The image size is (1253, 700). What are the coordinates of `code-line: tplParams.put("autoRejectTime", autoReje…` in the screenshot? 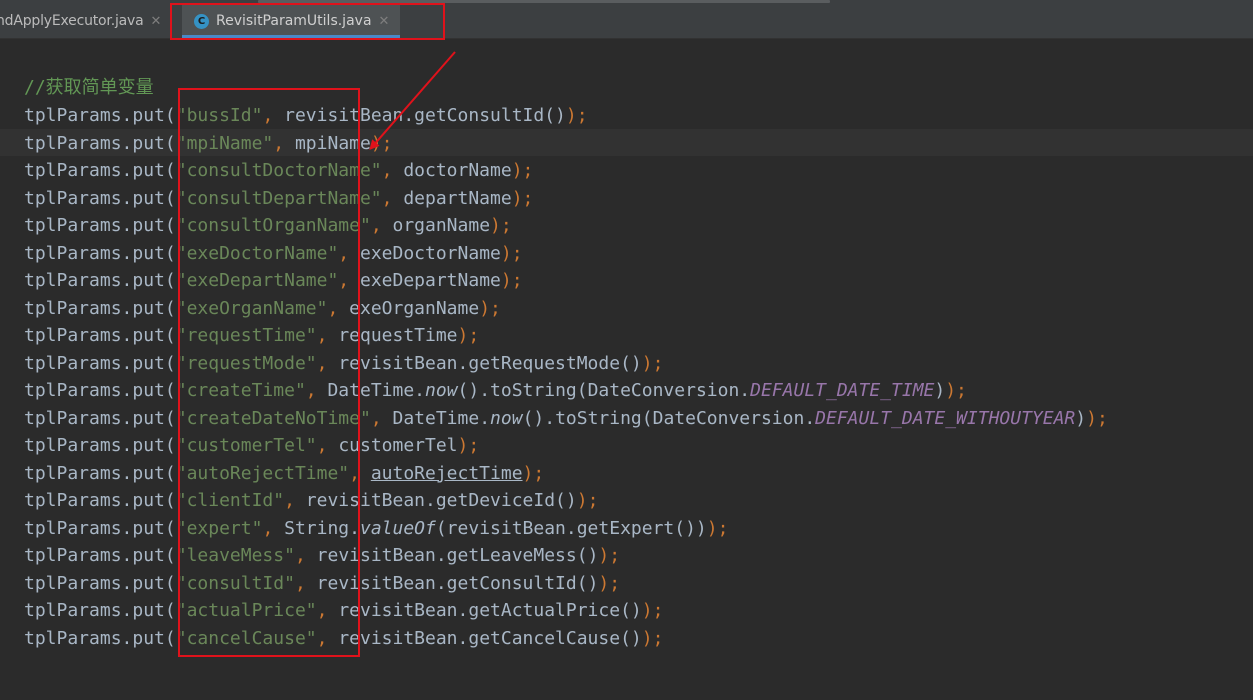 It's located at (284, 473).